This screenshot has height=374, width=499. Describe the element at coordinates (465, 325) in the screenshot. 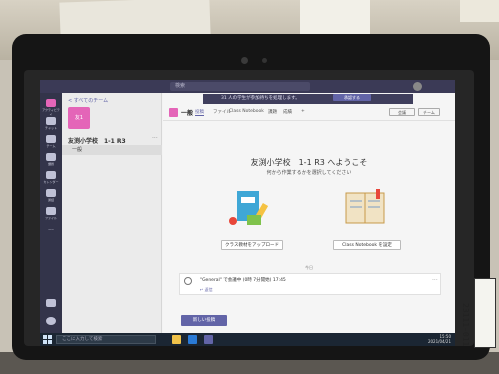

I see `asset-number: 23111-011` at that location.